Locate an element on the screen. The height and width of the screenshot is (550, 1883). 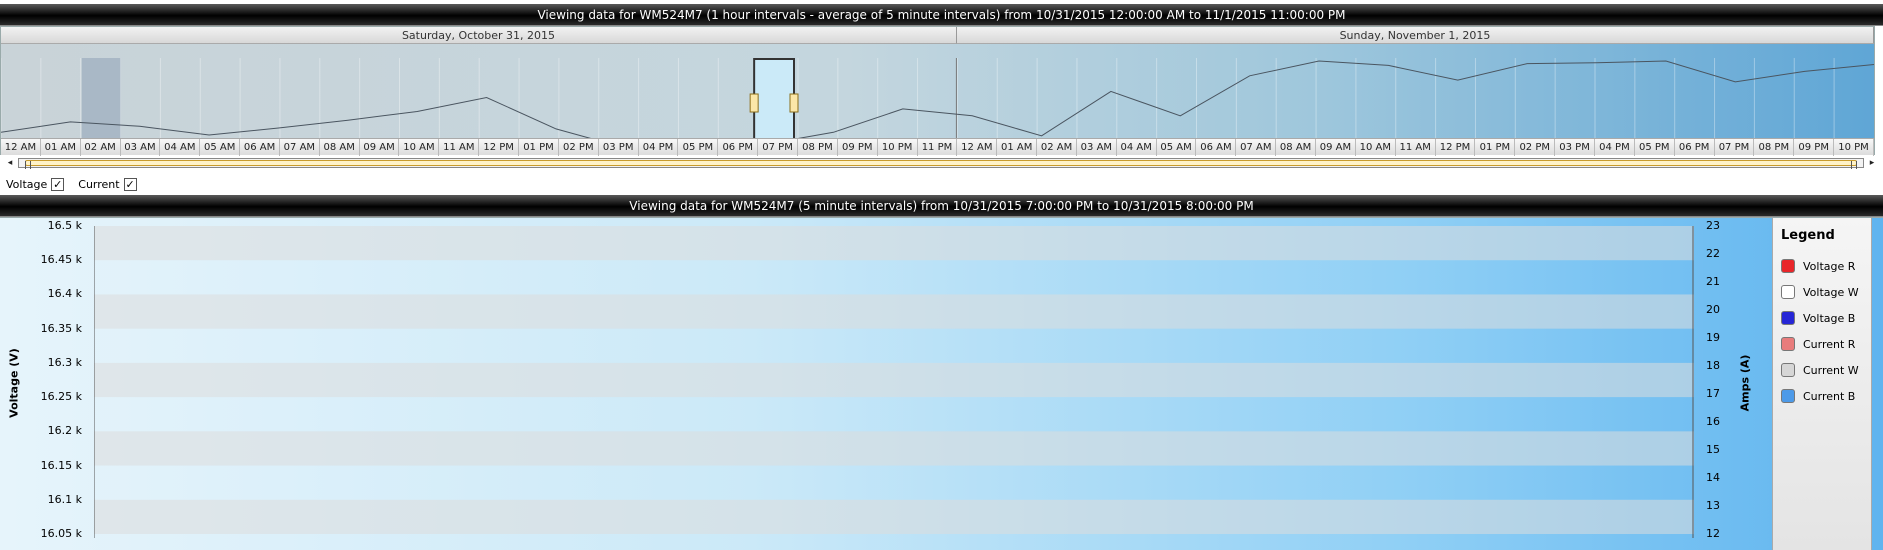
current-toggle: Current ✓ is located at coordinates (107, 184).